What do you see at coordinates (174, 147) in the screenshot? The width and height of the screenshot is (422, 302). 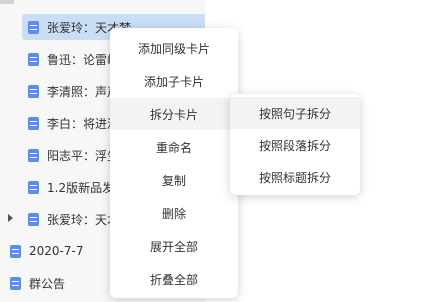 I see `menu-rename: 重命名` at bounding box center [174, 147].